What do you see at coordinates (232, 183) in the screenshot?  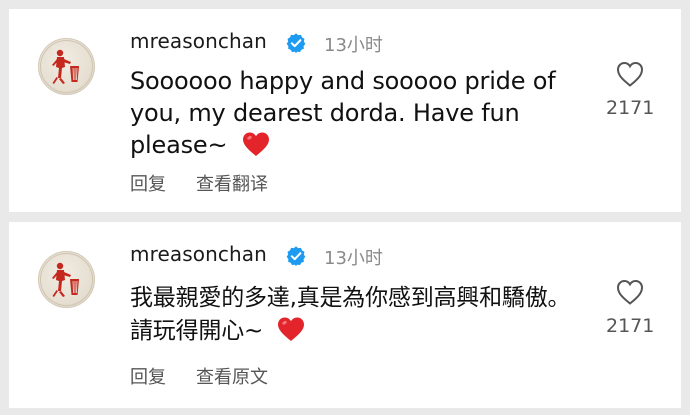 I see `see-translation-button: 查看翻译` at bounding box center [232, 183].